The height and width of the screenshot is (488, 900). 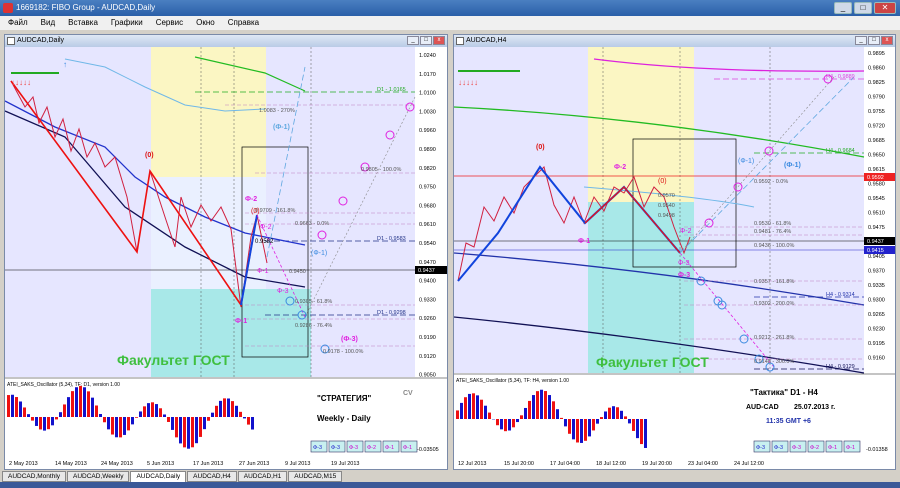 What do you see at coordinates (611, 464) in the screenshot?
I see `date-tick: 18 Jul 12:00` at bounding box center [611, 464].